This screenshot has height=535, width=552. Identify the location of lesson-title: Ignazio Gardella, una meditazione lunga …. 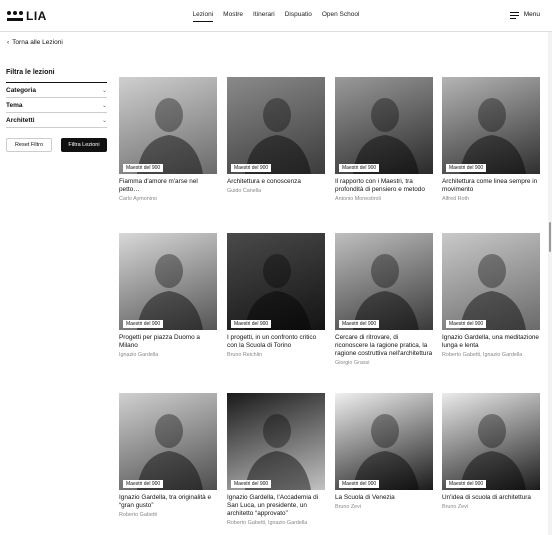
(491, 342).